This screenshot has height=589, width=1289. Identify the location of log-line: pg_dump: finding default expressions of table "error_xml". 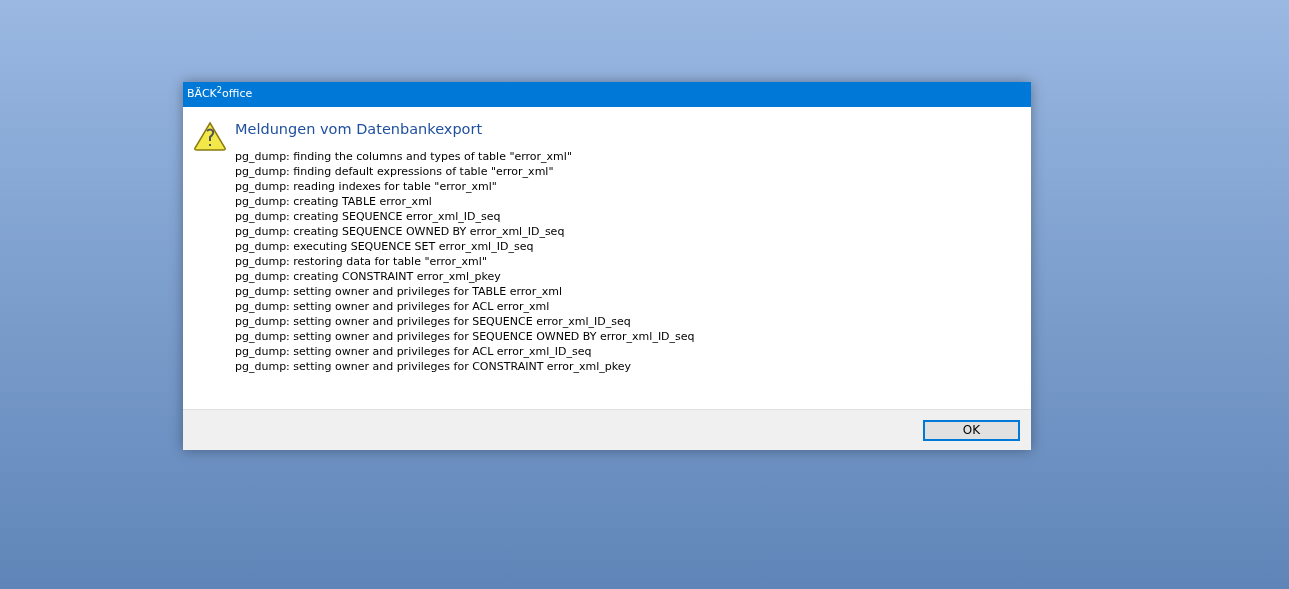
(395, 171).